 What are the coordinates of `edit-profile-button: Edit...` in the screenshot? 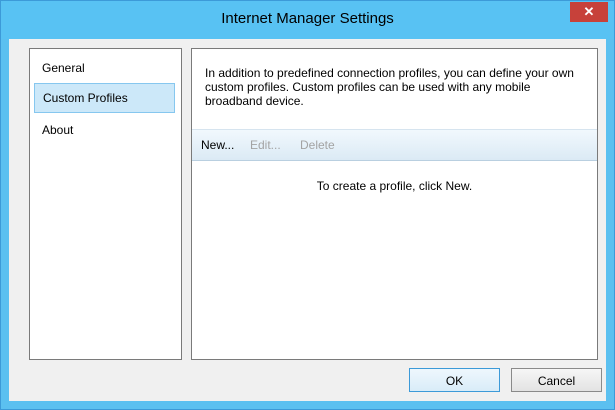 It's located at (265, 145).